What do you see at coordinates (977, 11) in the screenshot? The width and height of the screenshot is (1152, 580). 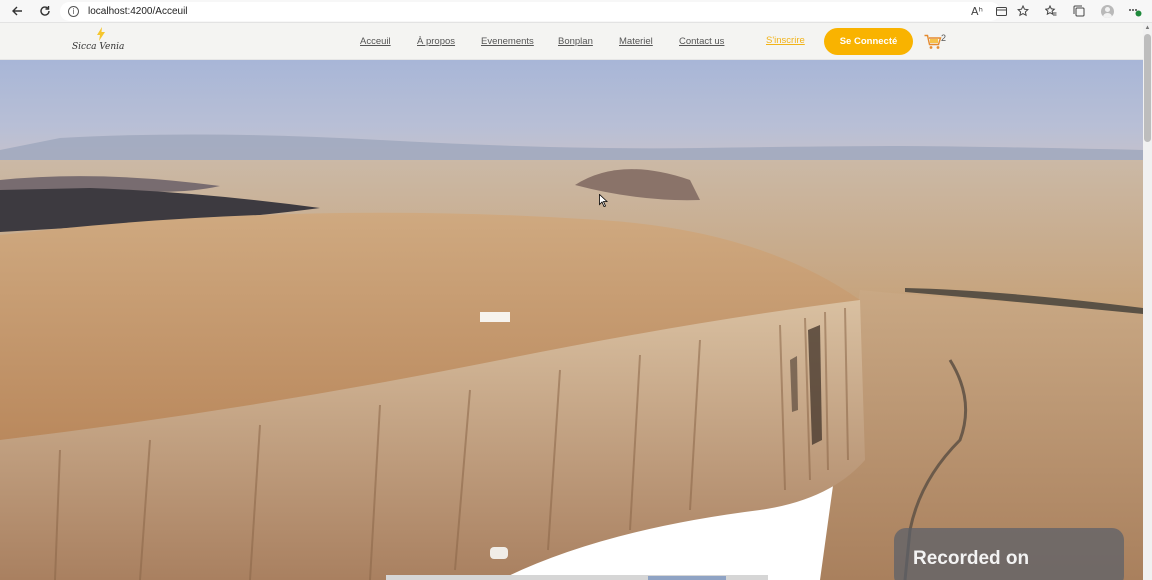 I see `read-aloud-icon: Aʰ` at bounding box center [977, 11].